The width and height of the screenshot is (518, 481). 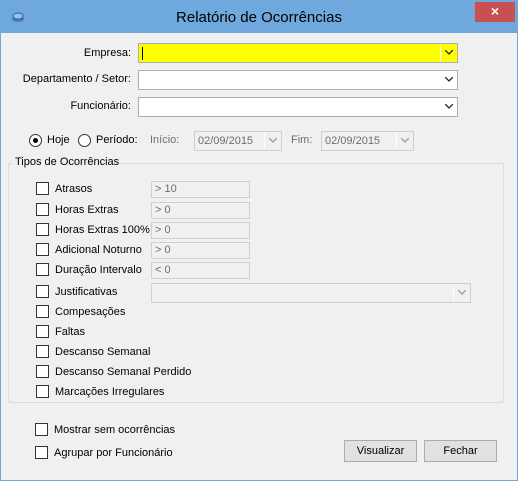 I want to click on fim-label: Fim:, so click(x=302, y=140).